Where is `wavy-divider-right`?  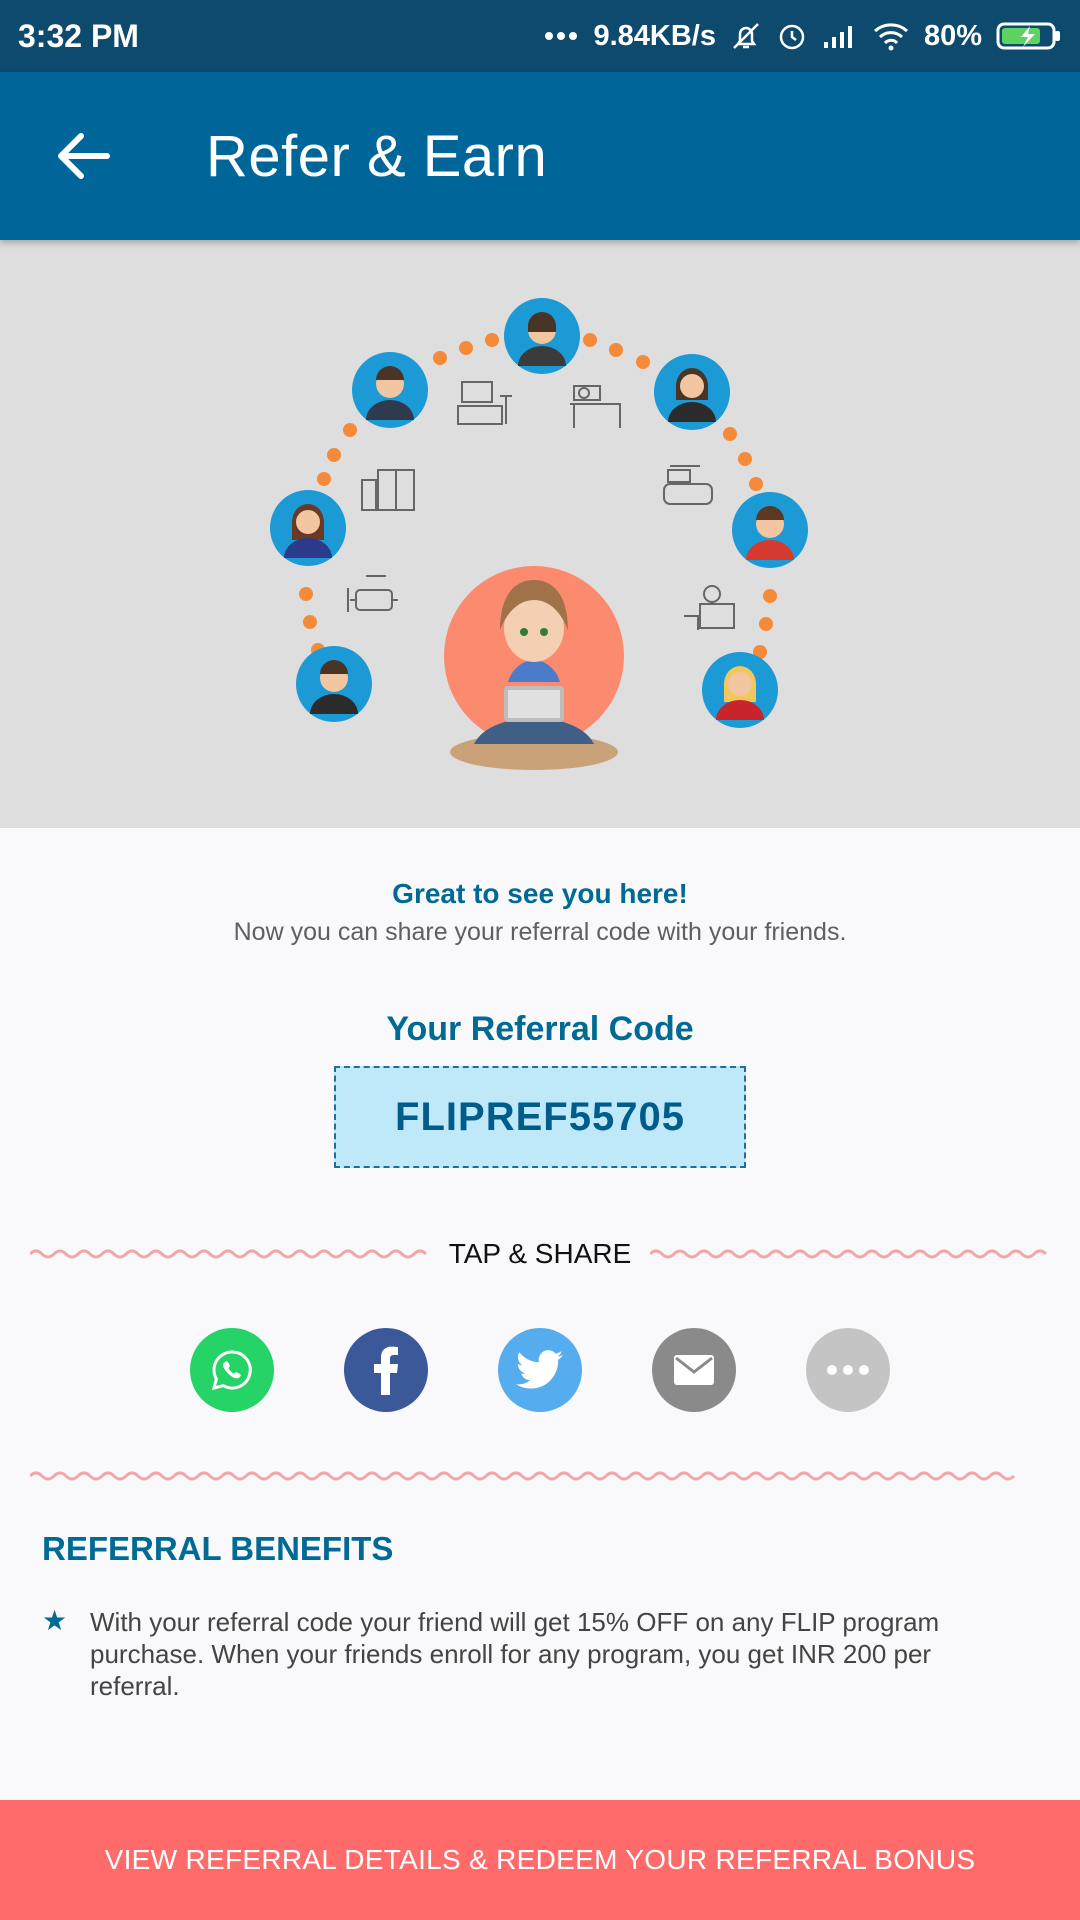
wavy-divider-right is located at coordinates (849, 1254).